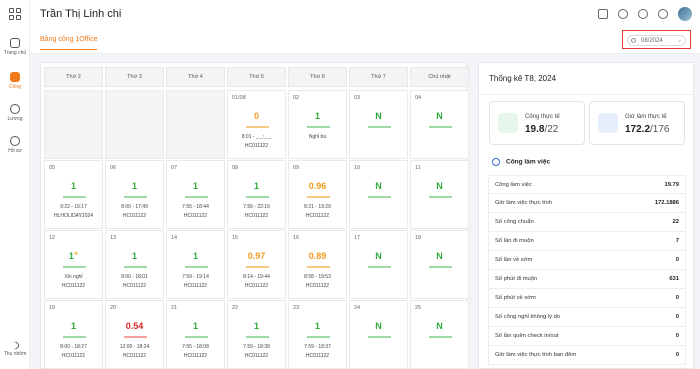 This screenshot has height=369, width=700. Describe the element at coordinates (195, 264) in the screenshot. I see `calendar-day-cell: 14 1 7:59 - 19:14 HC011122` at that location.